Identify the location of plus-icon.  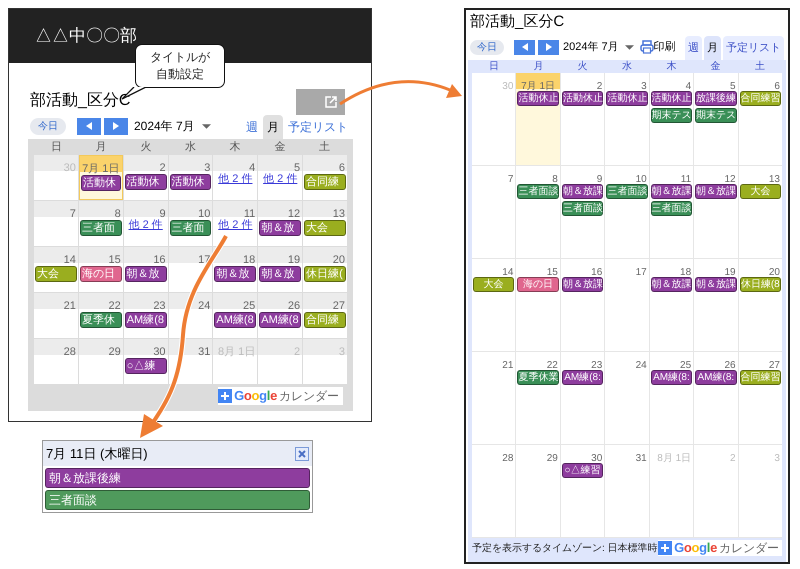
(665, 548).